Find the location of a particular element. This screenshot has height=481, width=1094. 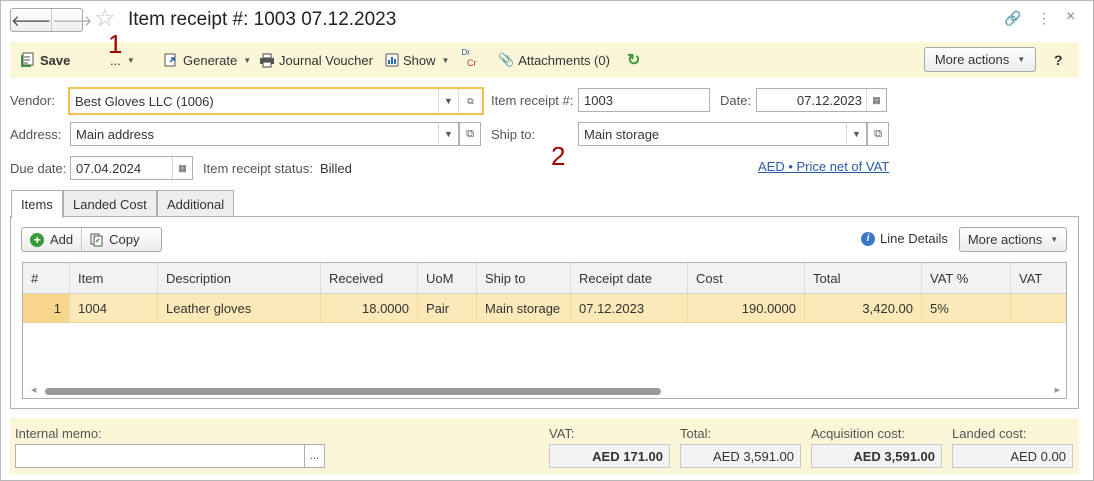

attachments-button: 📎 Attachments (0) is located at coordinates (554, 60).